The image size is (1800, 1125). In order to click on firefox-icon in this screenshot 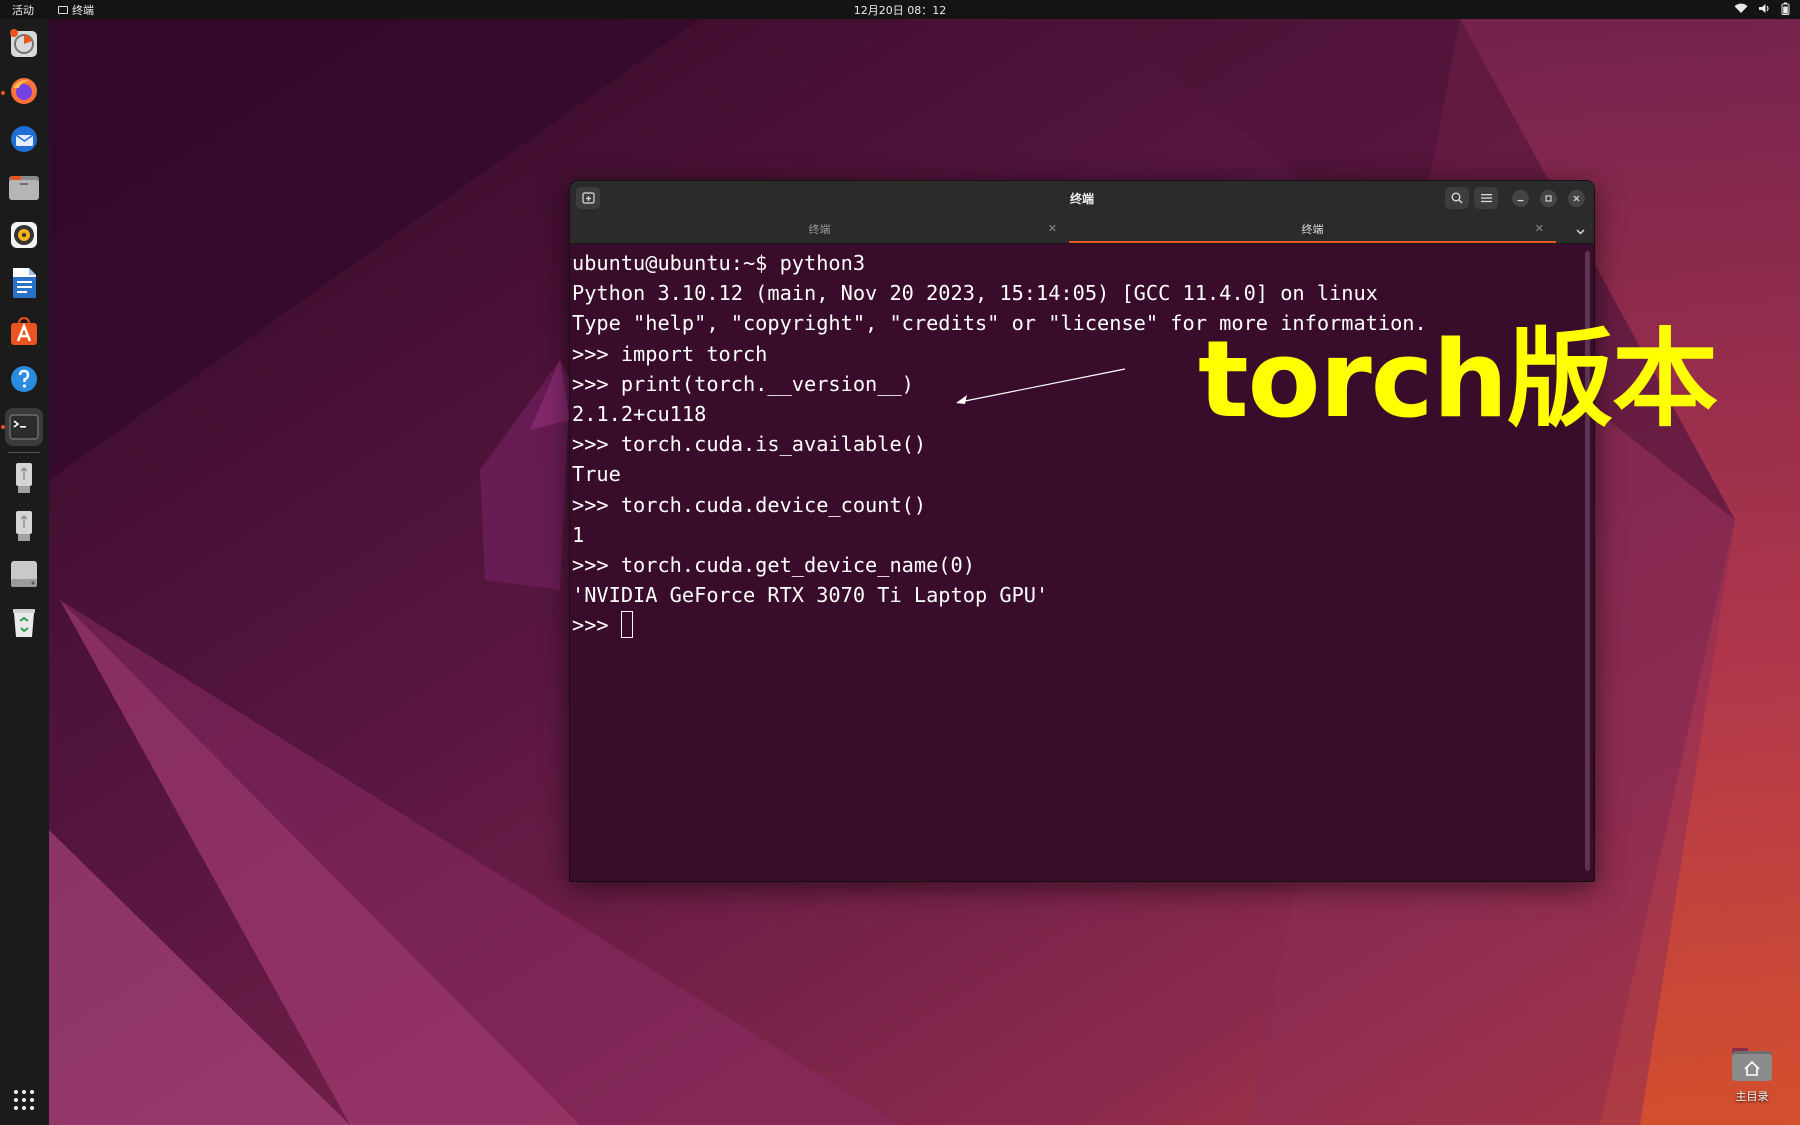, I will do `click(24, 91)`.